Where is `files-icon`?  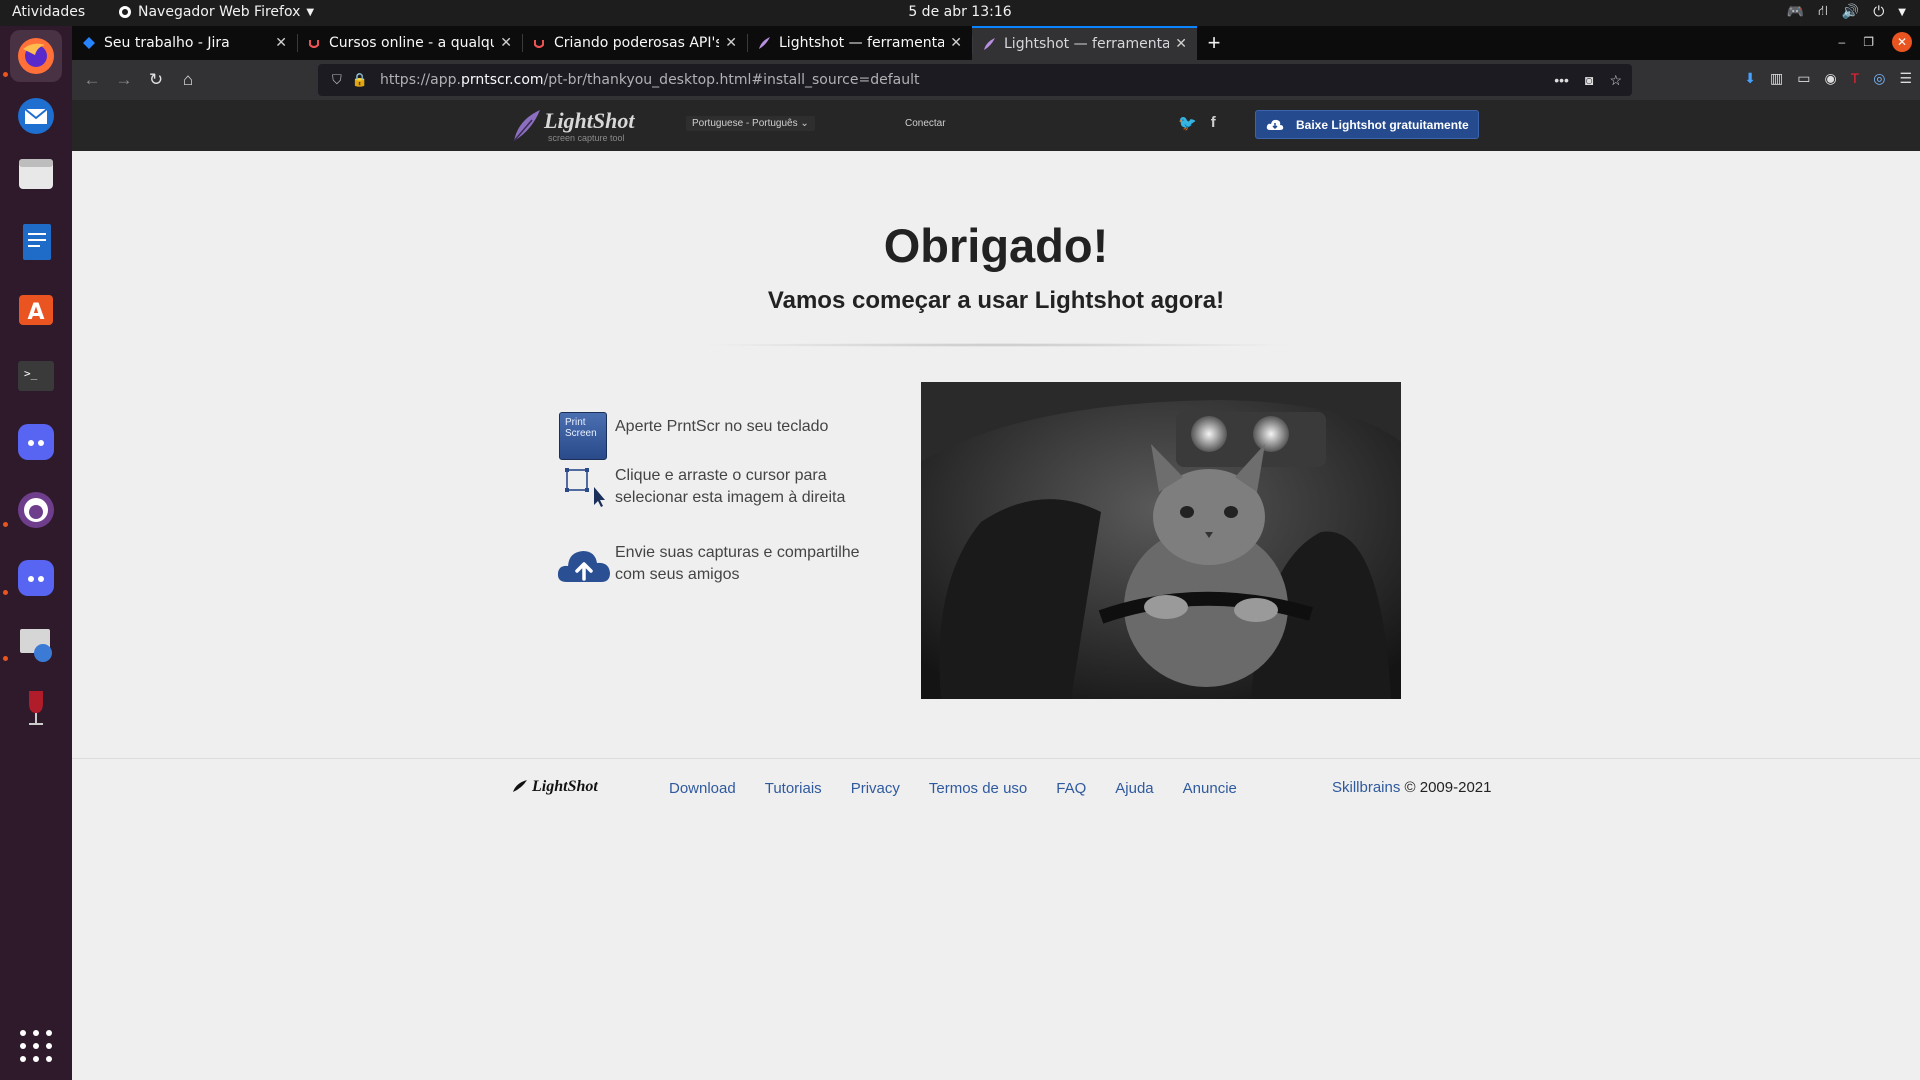 files-icon is located at coordinates (36, 174).